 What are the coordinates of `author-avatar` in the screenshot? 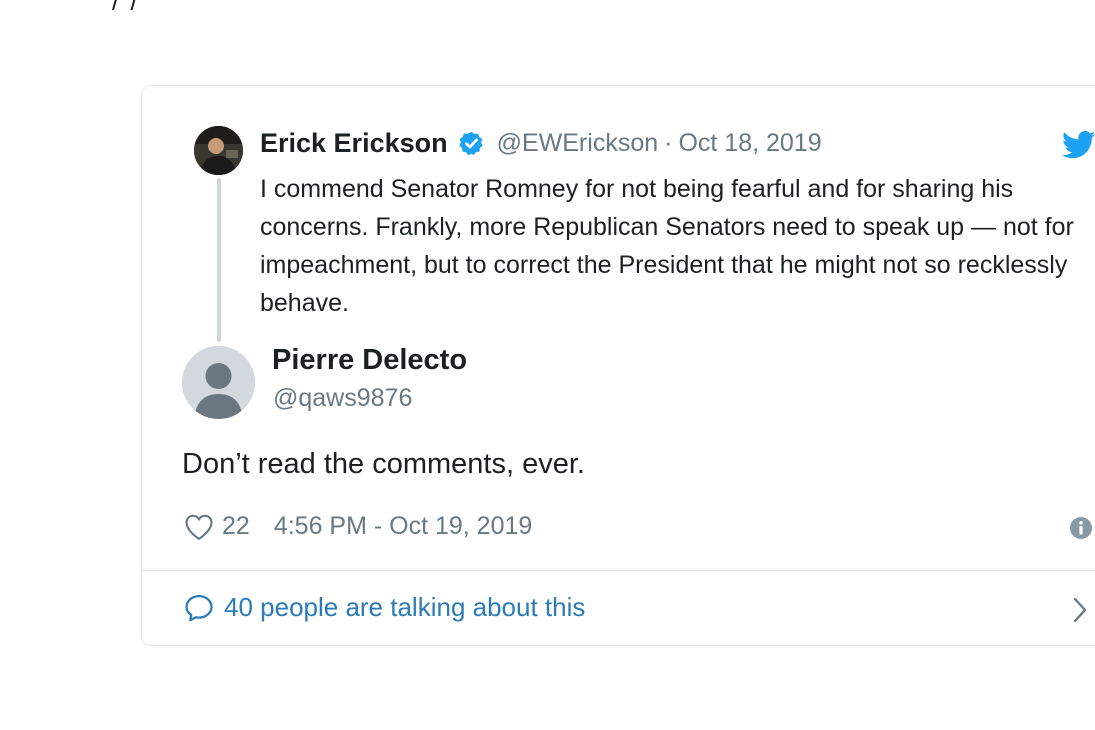 It's located at (218, 382).